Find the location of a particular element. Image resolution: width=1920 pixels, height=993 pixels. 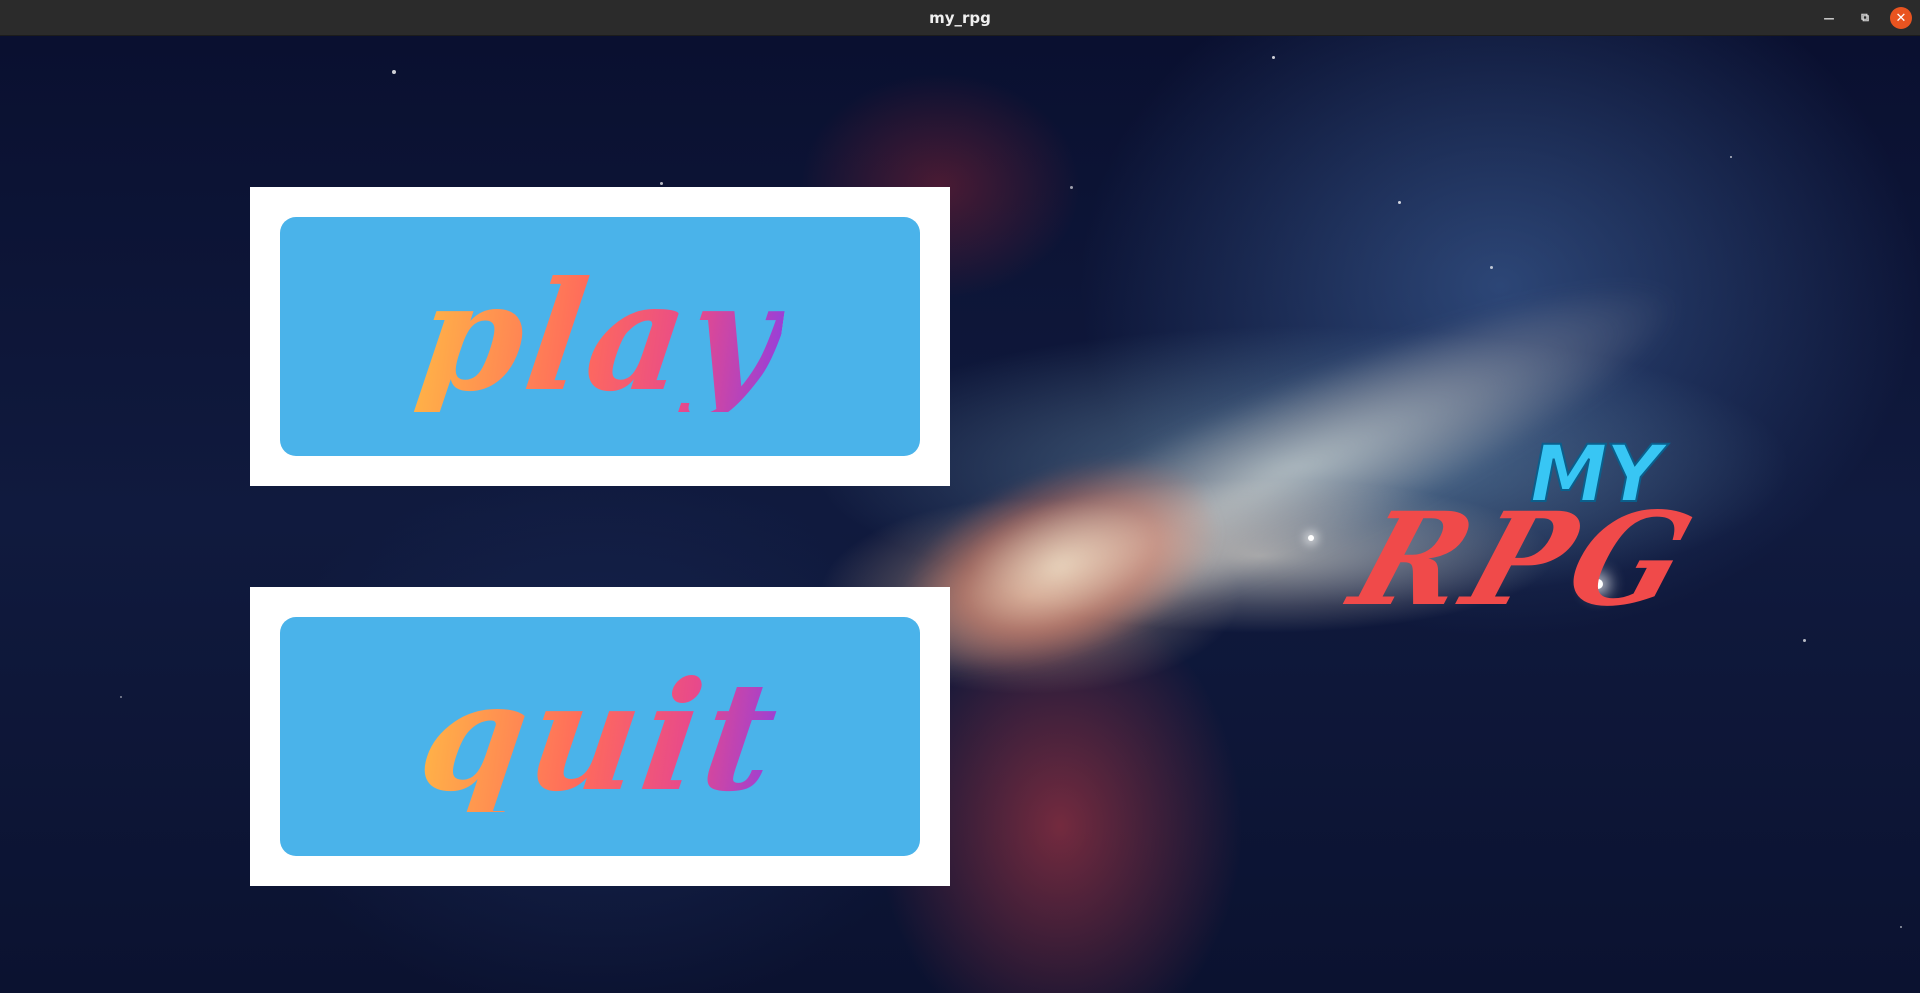

title-bar: my_rpg — ⧉ ✕ is located at coordinates (960, 18).